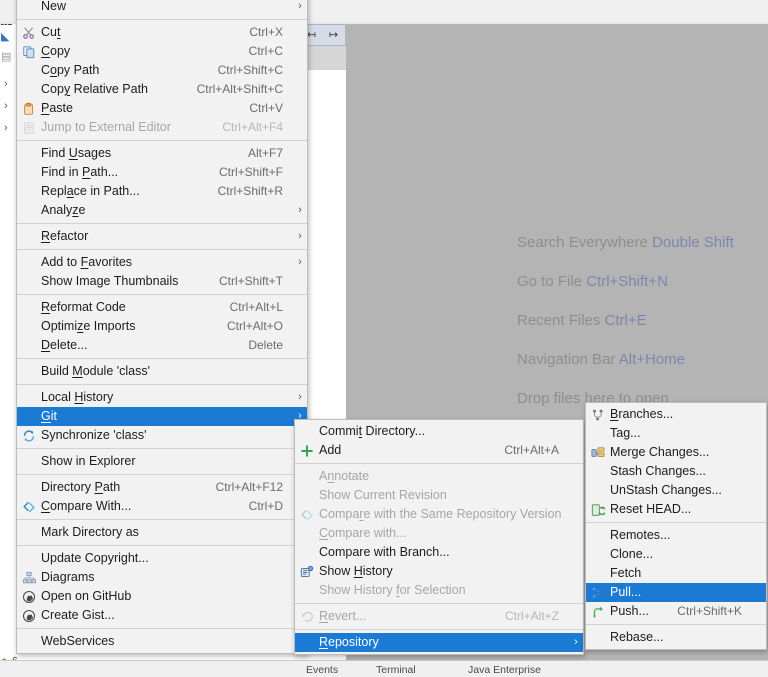 This screenshot has width=768, height=677. I want to click on hint-shortcut: Double Shift, so click(693, 242).